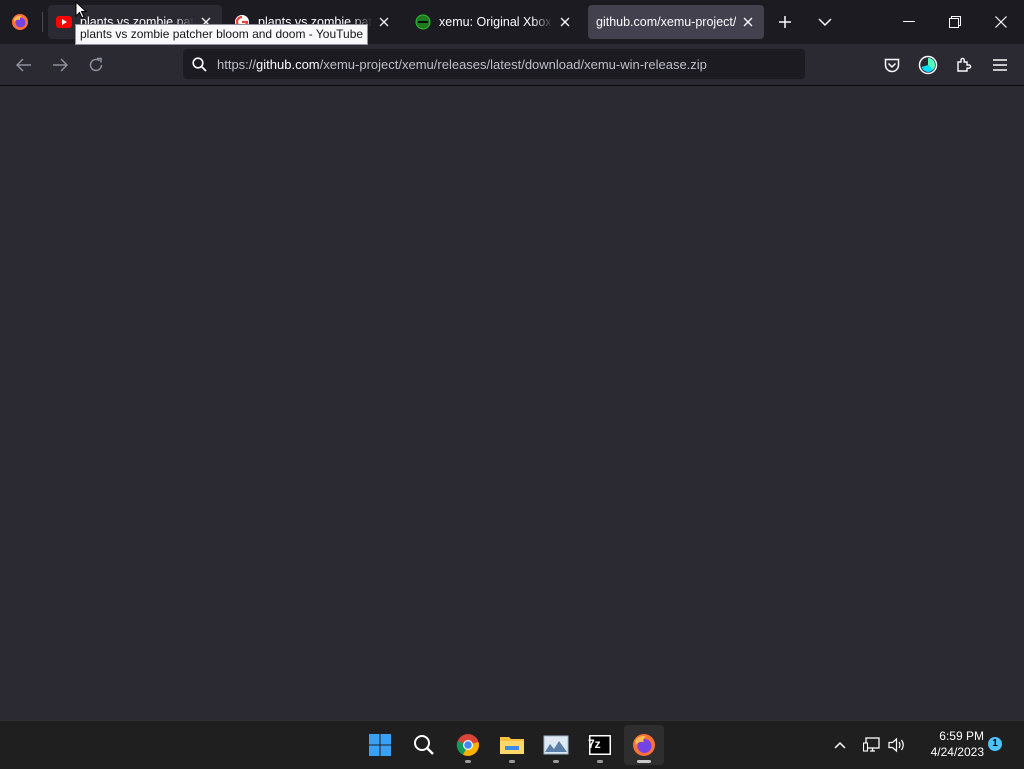 The image size is (1024, 769). Describe the element at coordinates (955, 22) in the screenshot. I see `restore-button` at that location.